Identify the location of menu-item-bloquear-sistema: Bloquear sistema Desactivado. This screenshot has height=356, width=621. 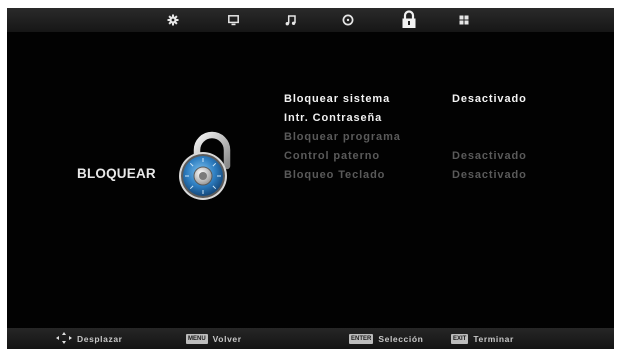
(439, 99).